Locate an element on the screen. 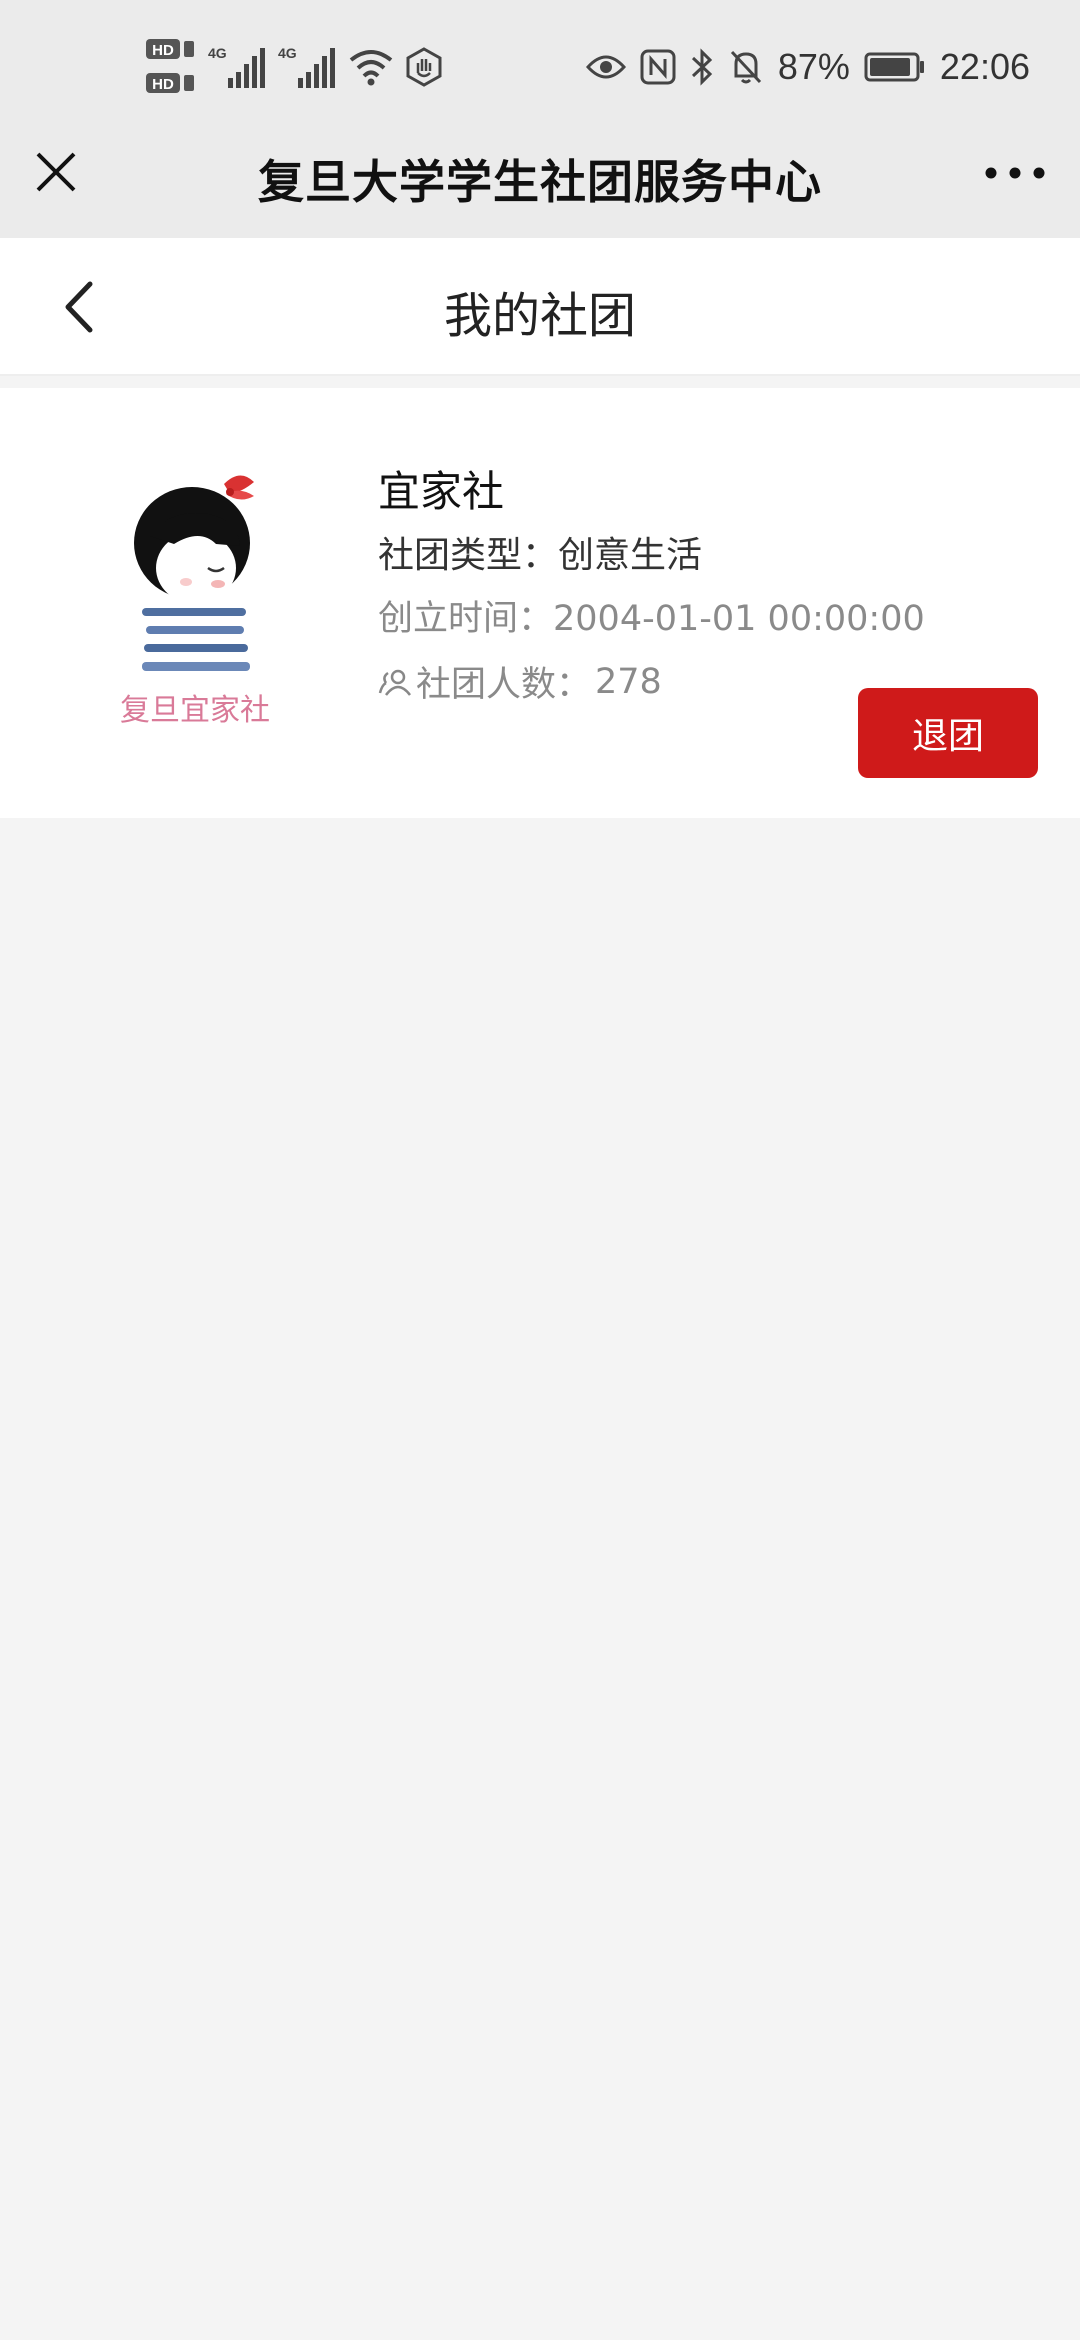 The height and width of the screenshot is (2340, 1080). club-founded: 创立时间：2004-01-01 00:00:00 is located at coordinates (651, 615).